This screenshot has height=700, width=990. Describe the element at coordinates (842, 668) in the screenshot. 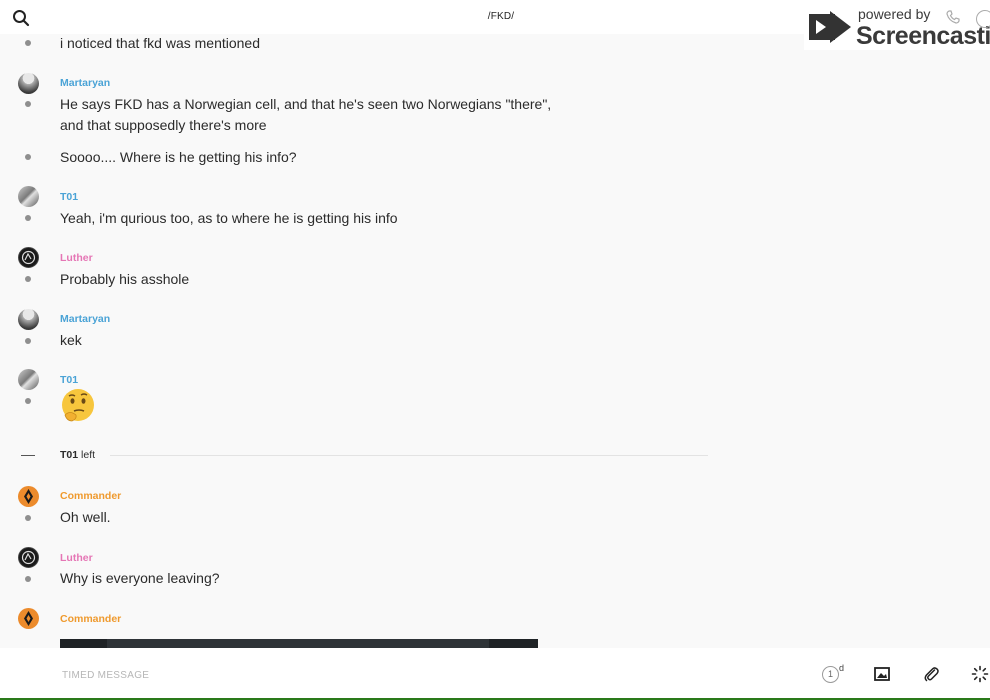

I see `timer-unit: d` at that location.